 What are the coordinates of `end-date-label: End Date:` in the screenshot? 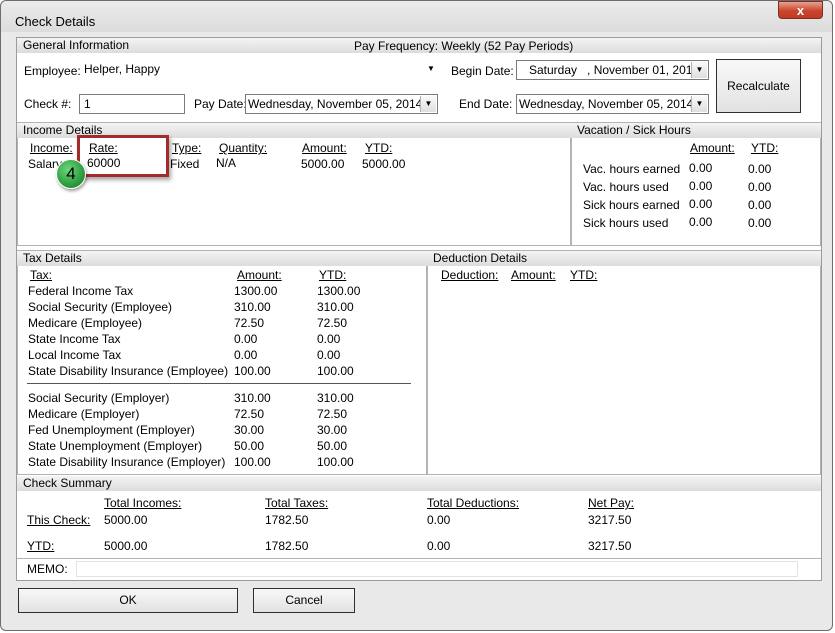 It's located at (486, 104).